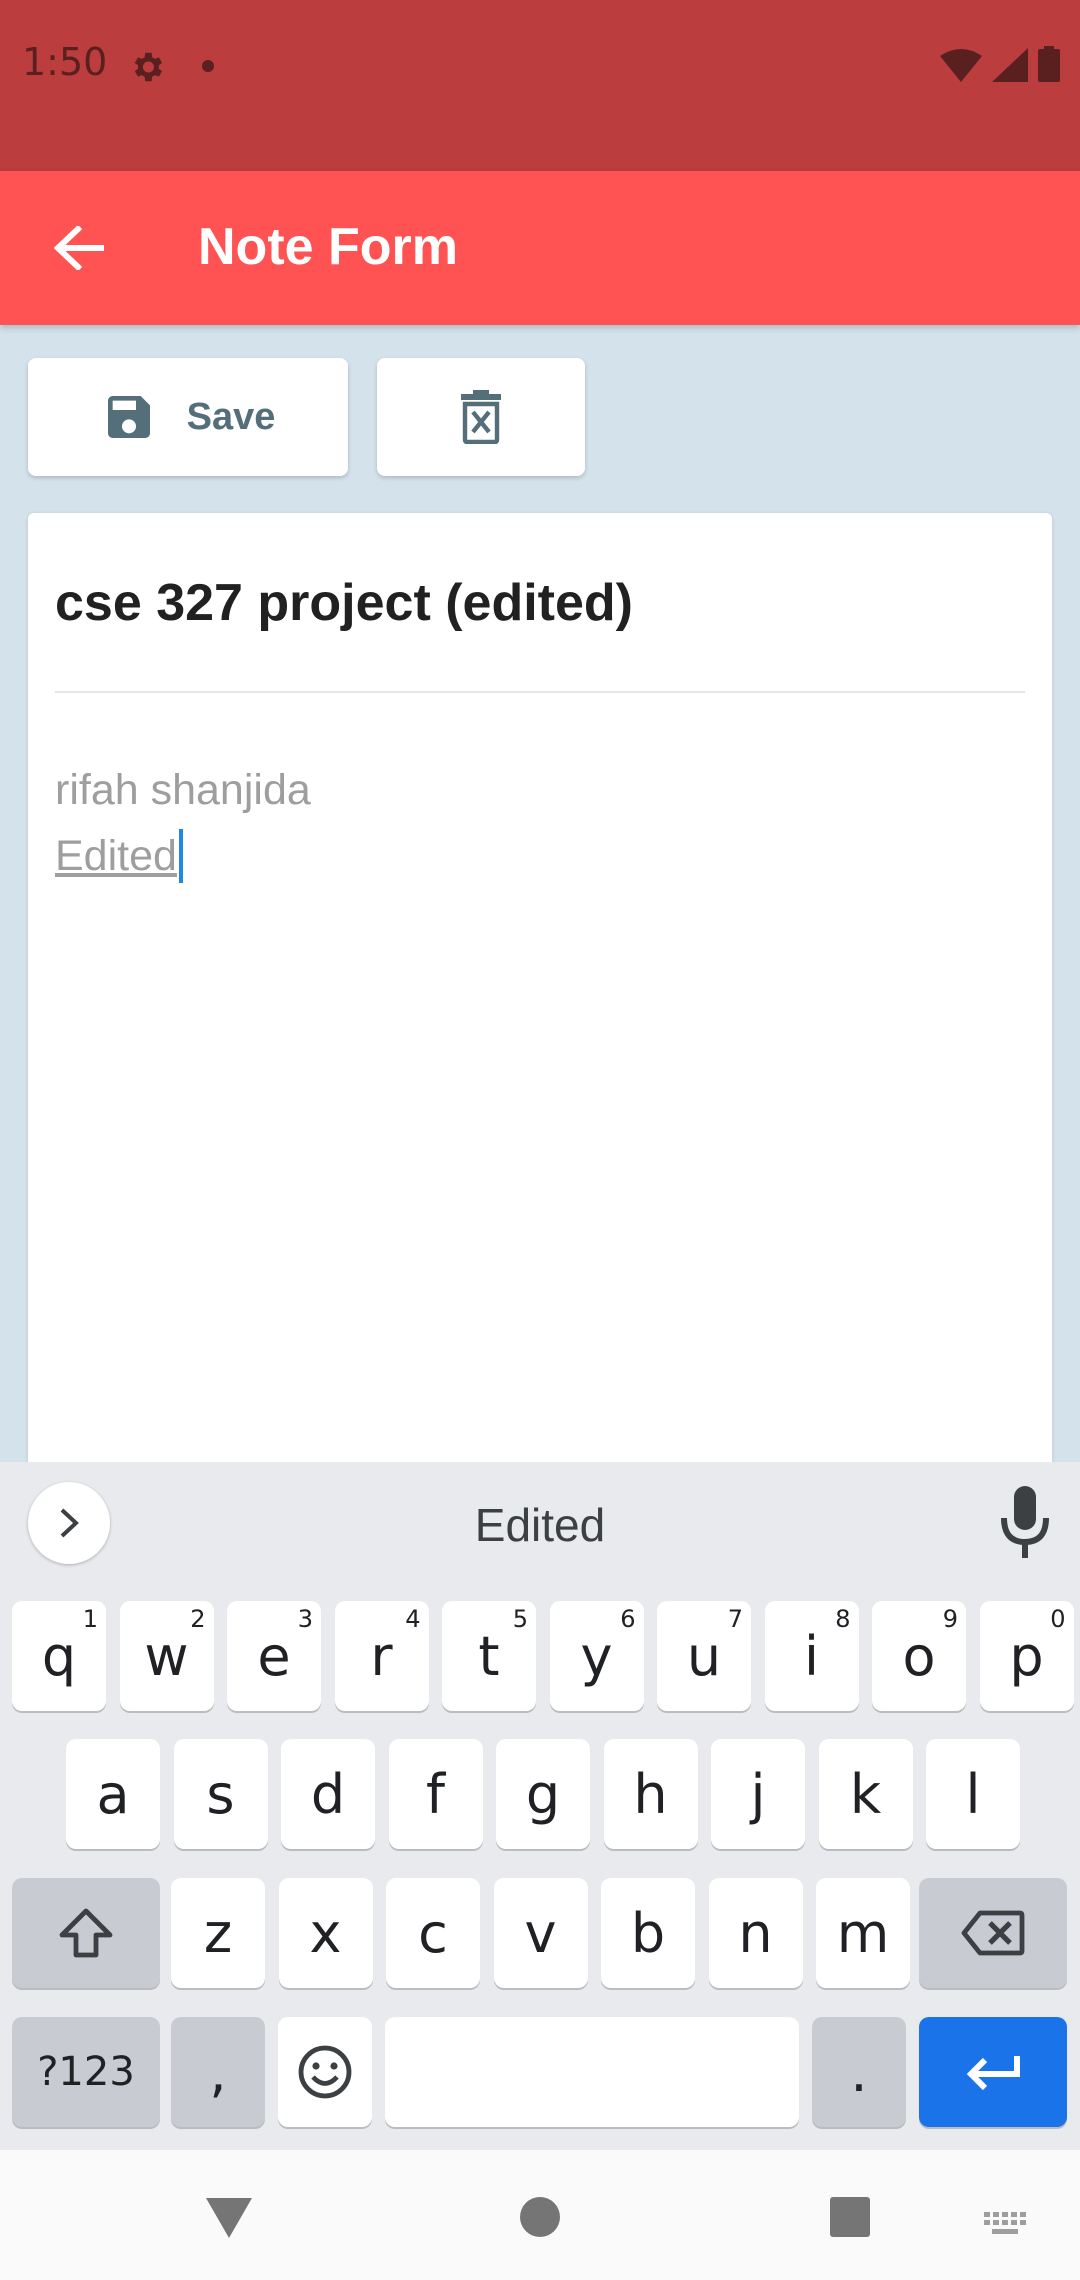  I want to click on key-c: c, so click(433, 1933).